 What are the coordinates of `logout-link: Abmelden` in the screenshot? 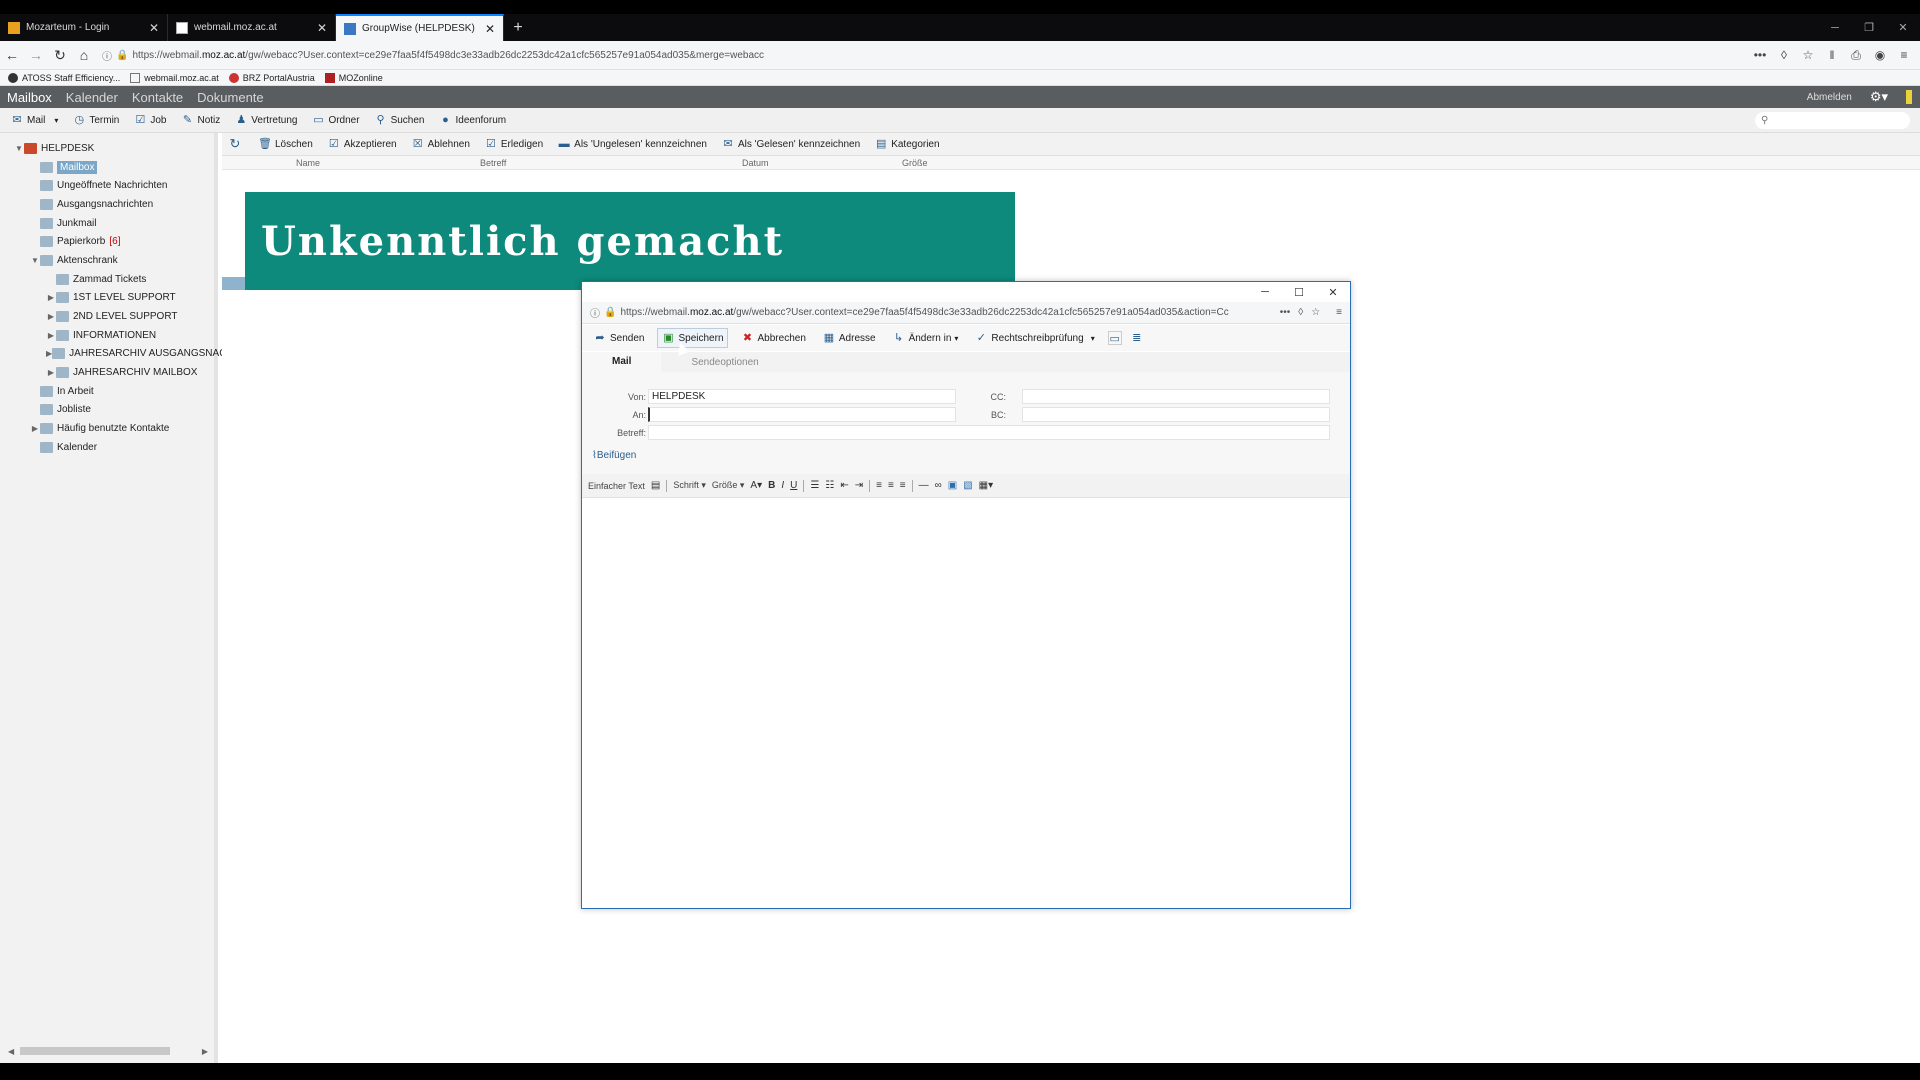 It's located at (1829, 97).